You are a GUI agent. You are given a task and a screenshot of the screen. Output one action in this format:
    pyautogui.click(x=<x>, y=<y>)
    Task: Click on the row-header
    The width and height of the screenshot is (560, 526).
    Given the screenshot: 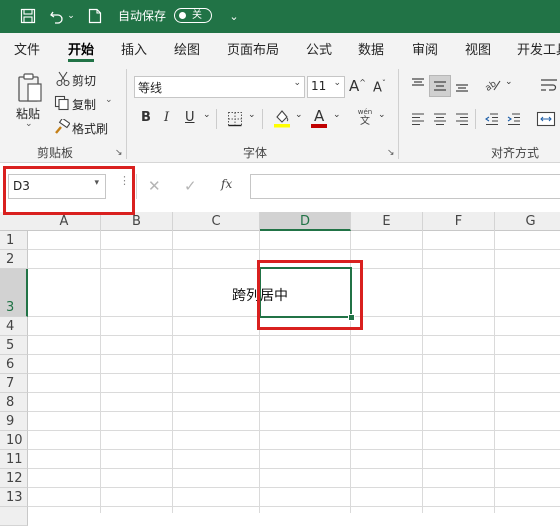 What is the action you would take?
    pyautogui.click(x=14, y=516)
    